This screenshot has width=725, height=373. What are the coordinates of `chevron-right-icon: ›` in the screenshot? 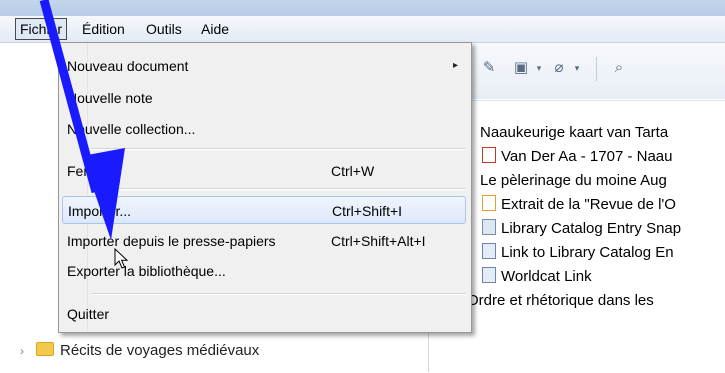 It's located at (22, 351).